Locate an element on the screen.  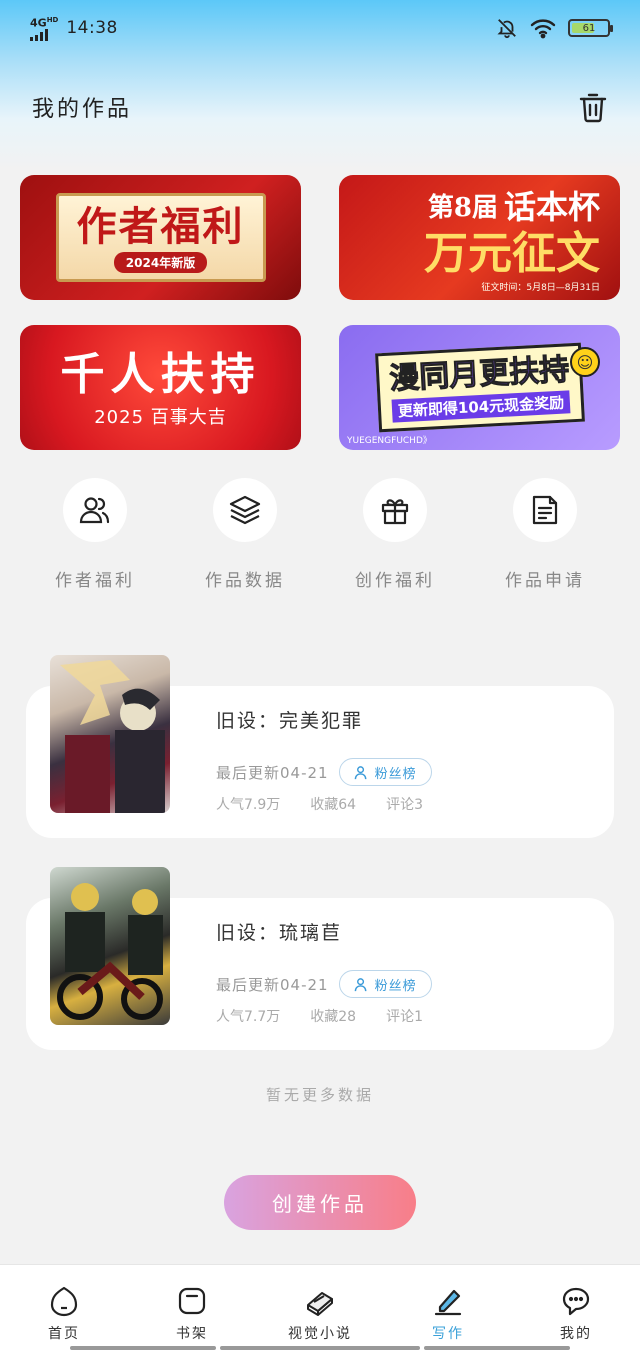
wifi-icon is located at coordinates (543, 29).